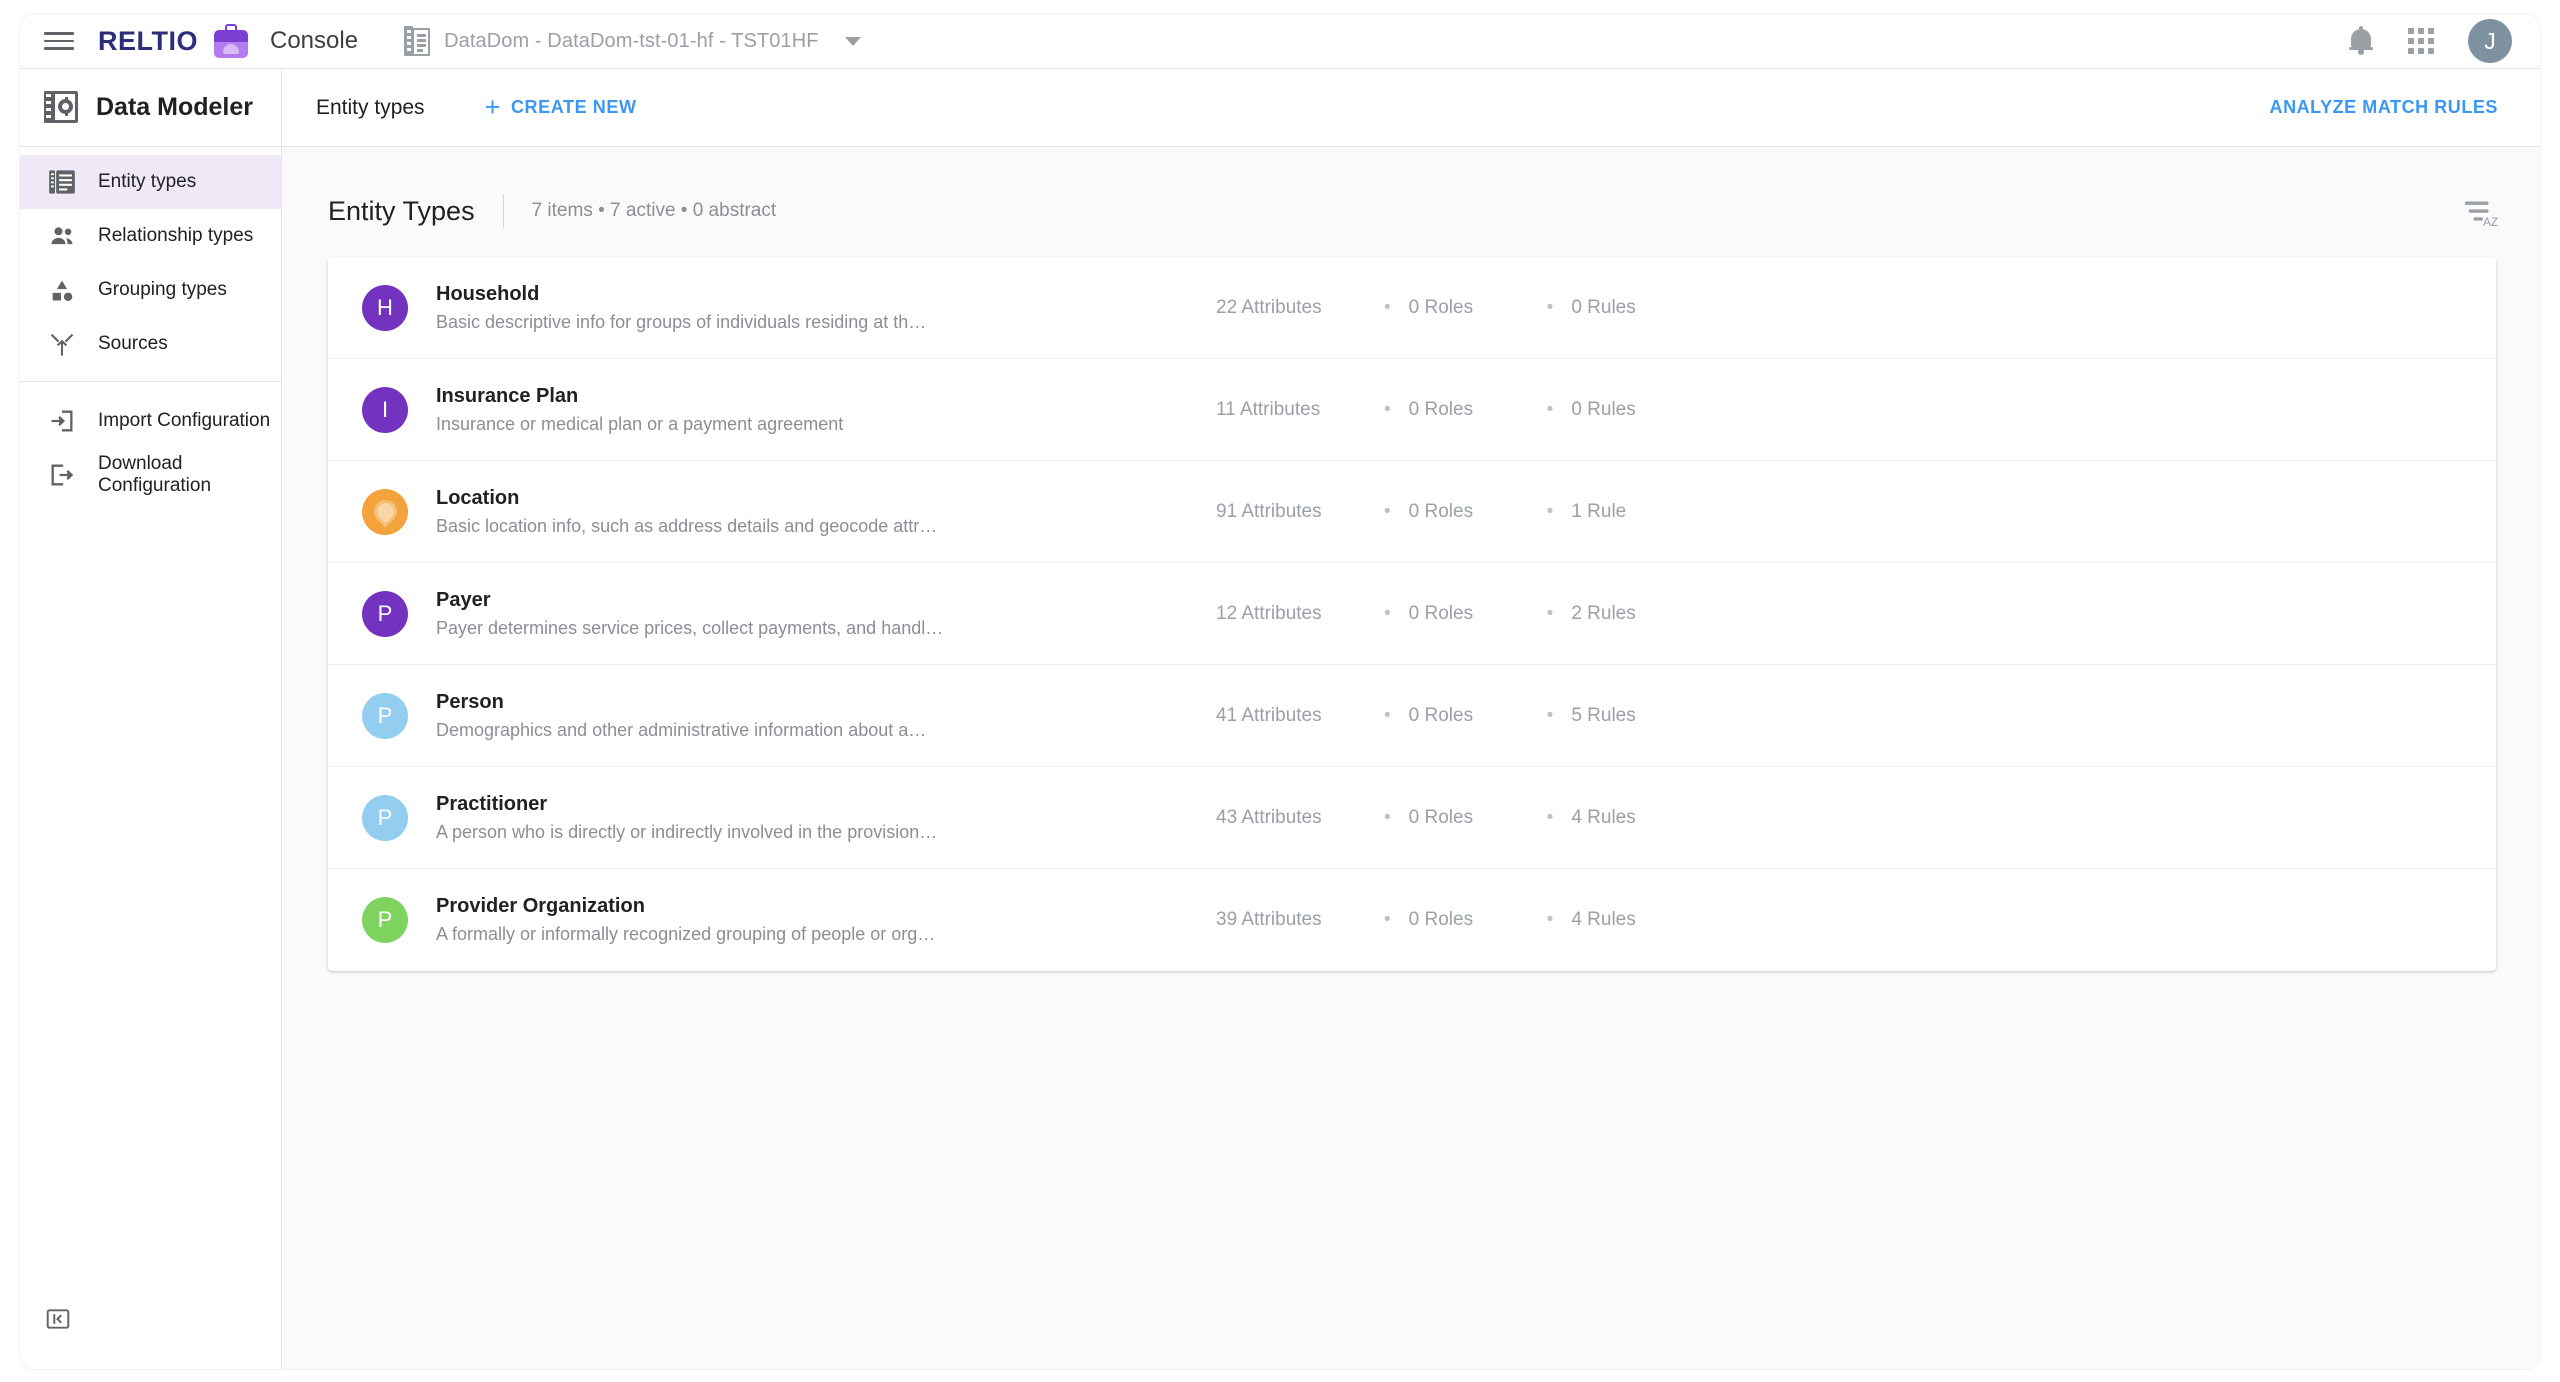 The height and width of the screenshot is (1382, 2560). Describe the element at coordinates (2384, 107) in the screenshot. I see `analyze-match-rules-button: ANALYZE MATCH RULES` at that location.